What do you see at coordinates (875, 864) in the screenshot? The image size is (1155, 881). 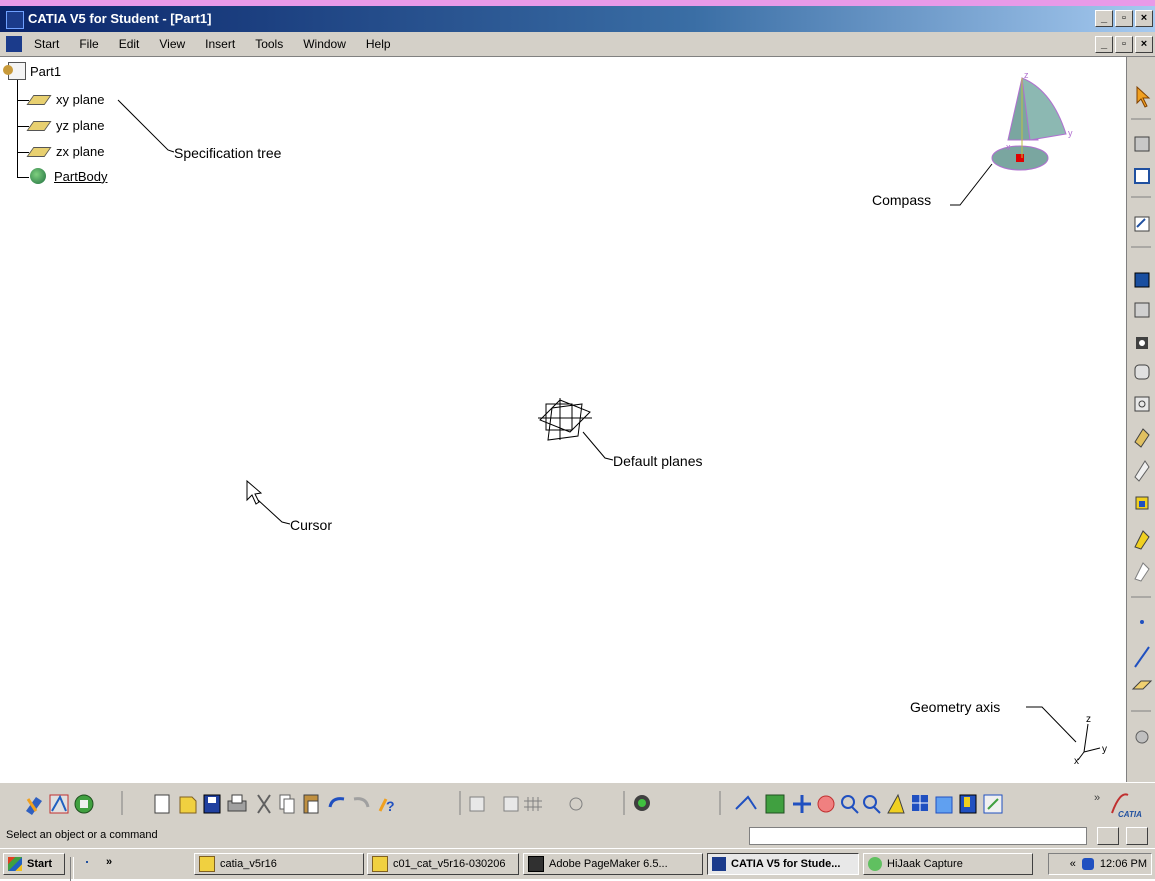 I see `hijaak-icon` at bounding box center [875, 864].